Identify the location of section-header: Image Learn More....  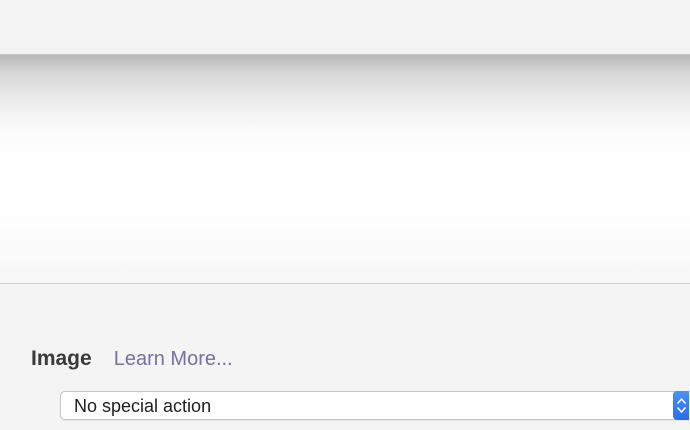
(132, 359).